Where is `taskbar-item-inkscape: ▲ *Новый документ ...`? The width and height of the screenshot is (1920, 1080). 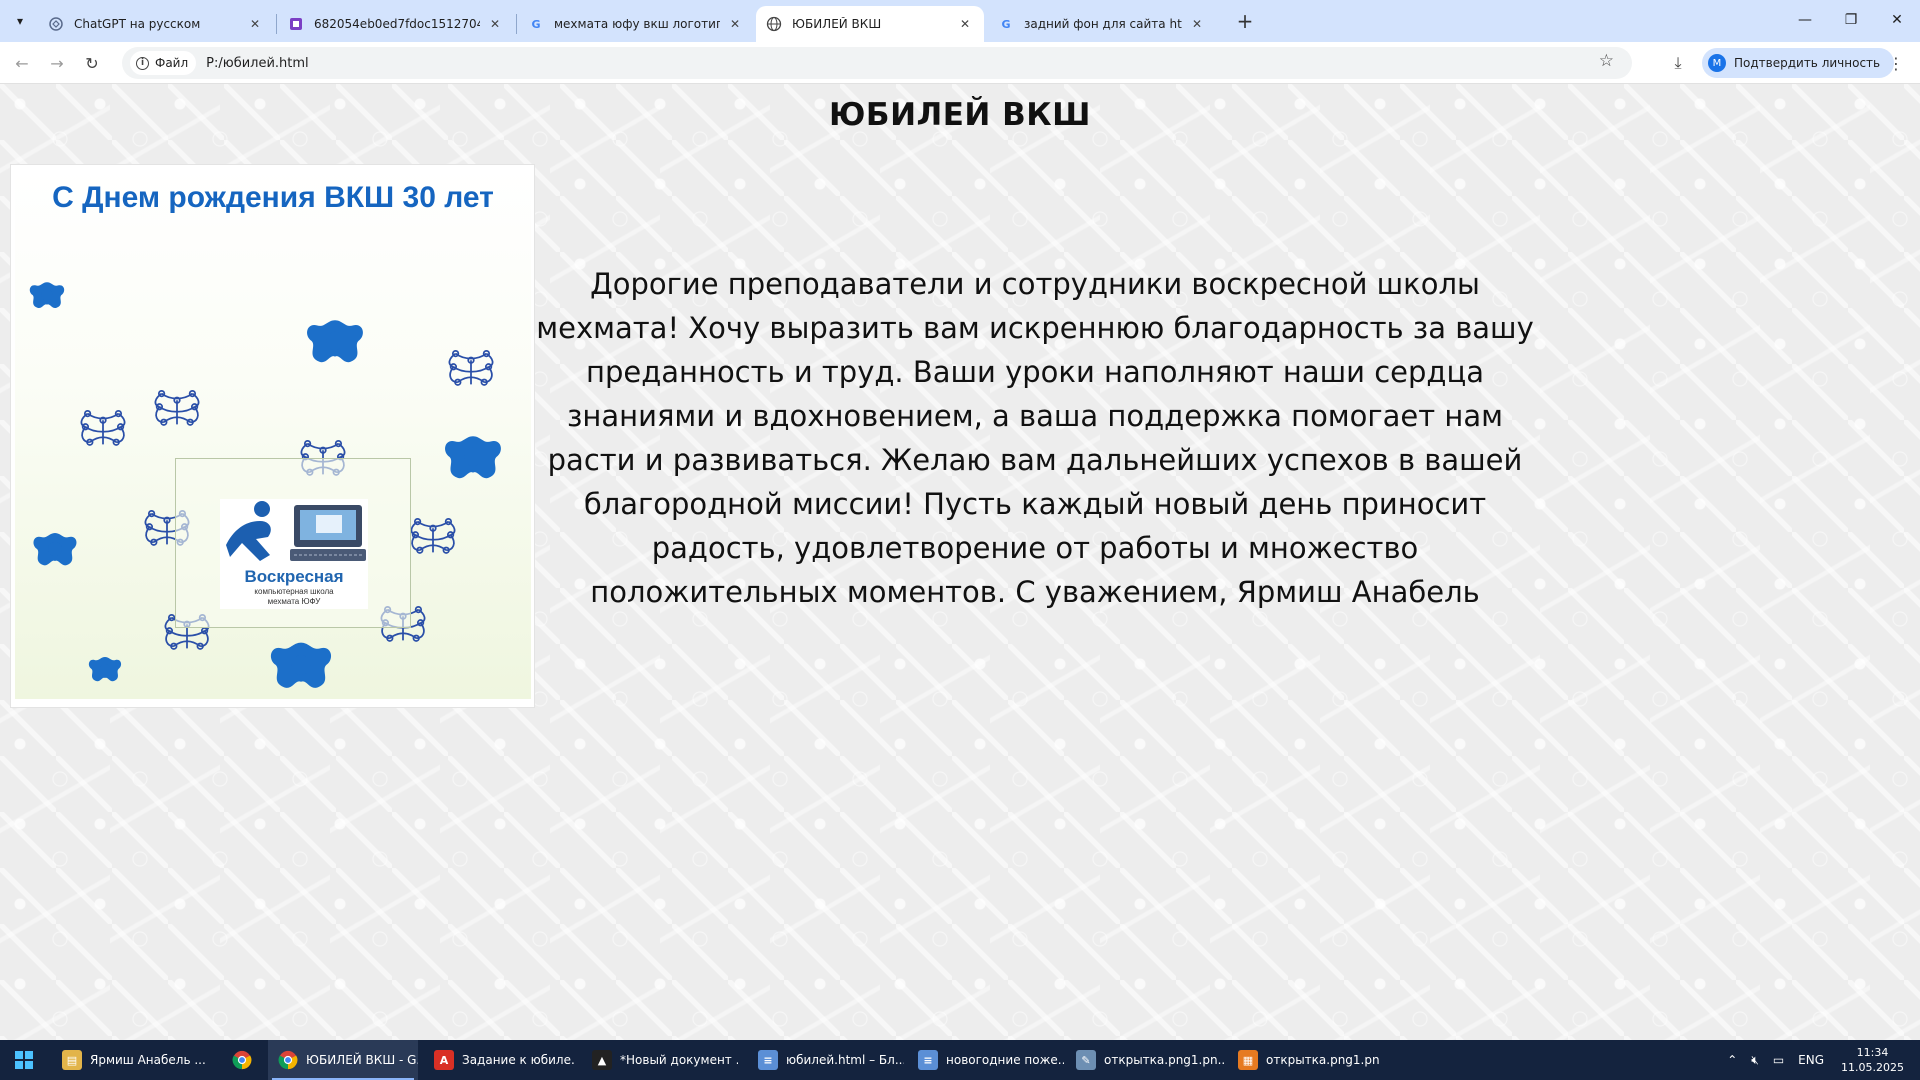
taskbar-item-inkscape: ▲ *Новый документ ... is located at coordinates (660, 1060).